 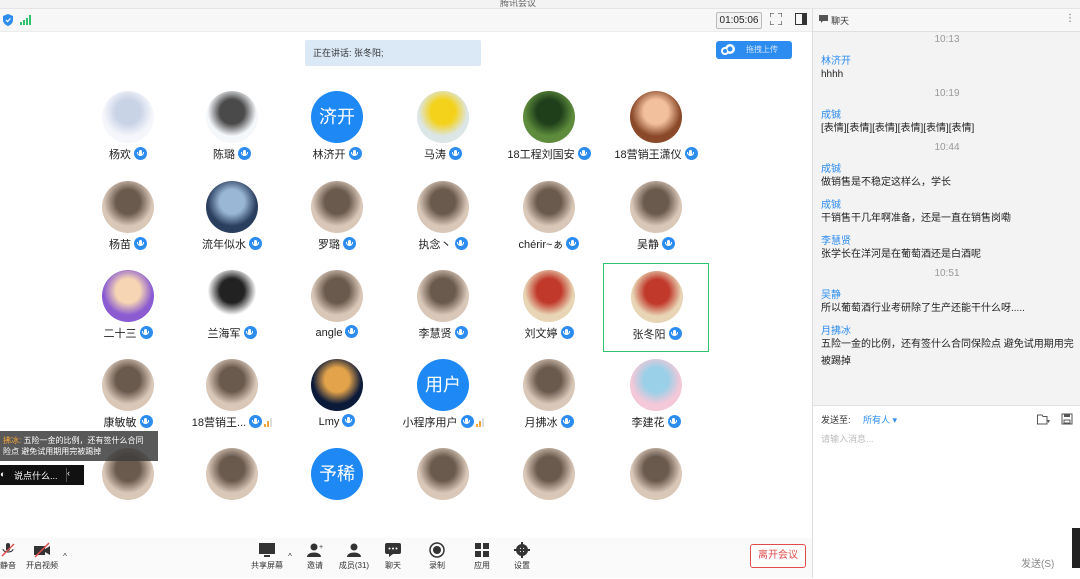 I want to click on chat-icon, so click(x=393, y=550).